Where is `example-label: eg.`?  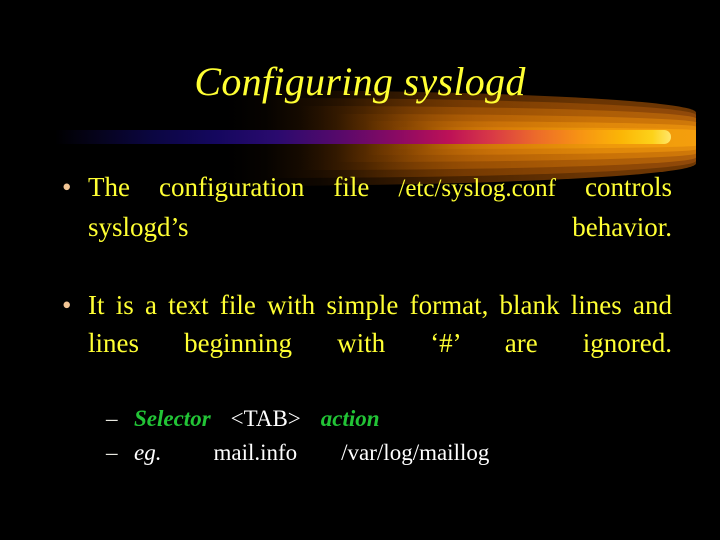
example-label: eg. is located at coordinates (148, 452).